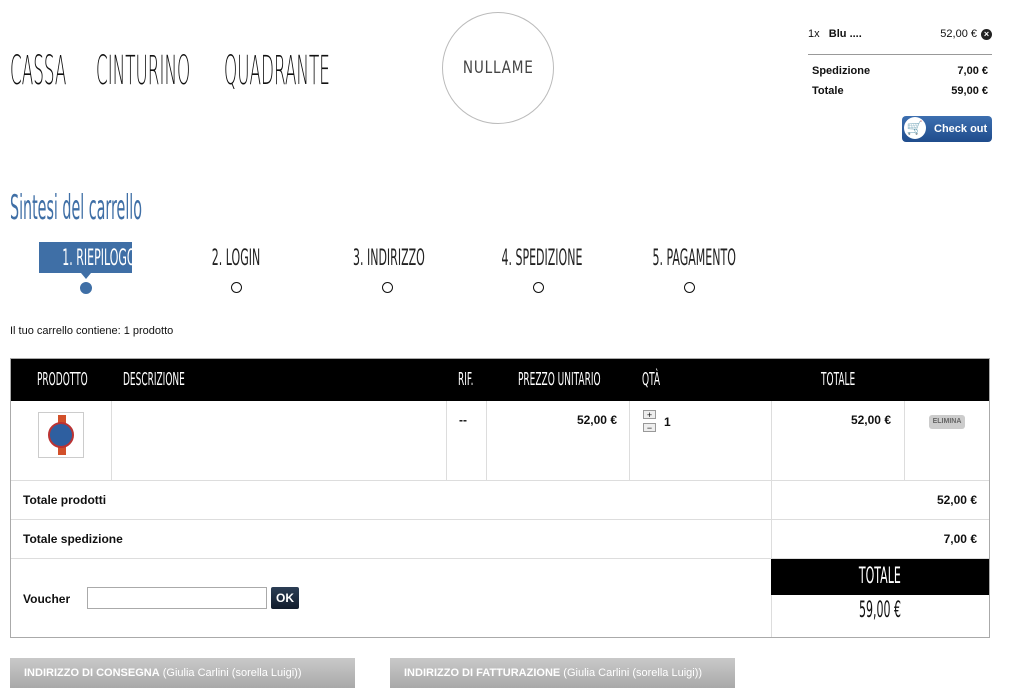  I want to click on nav-quadrante: QUADRANTE, so click(277, 71).